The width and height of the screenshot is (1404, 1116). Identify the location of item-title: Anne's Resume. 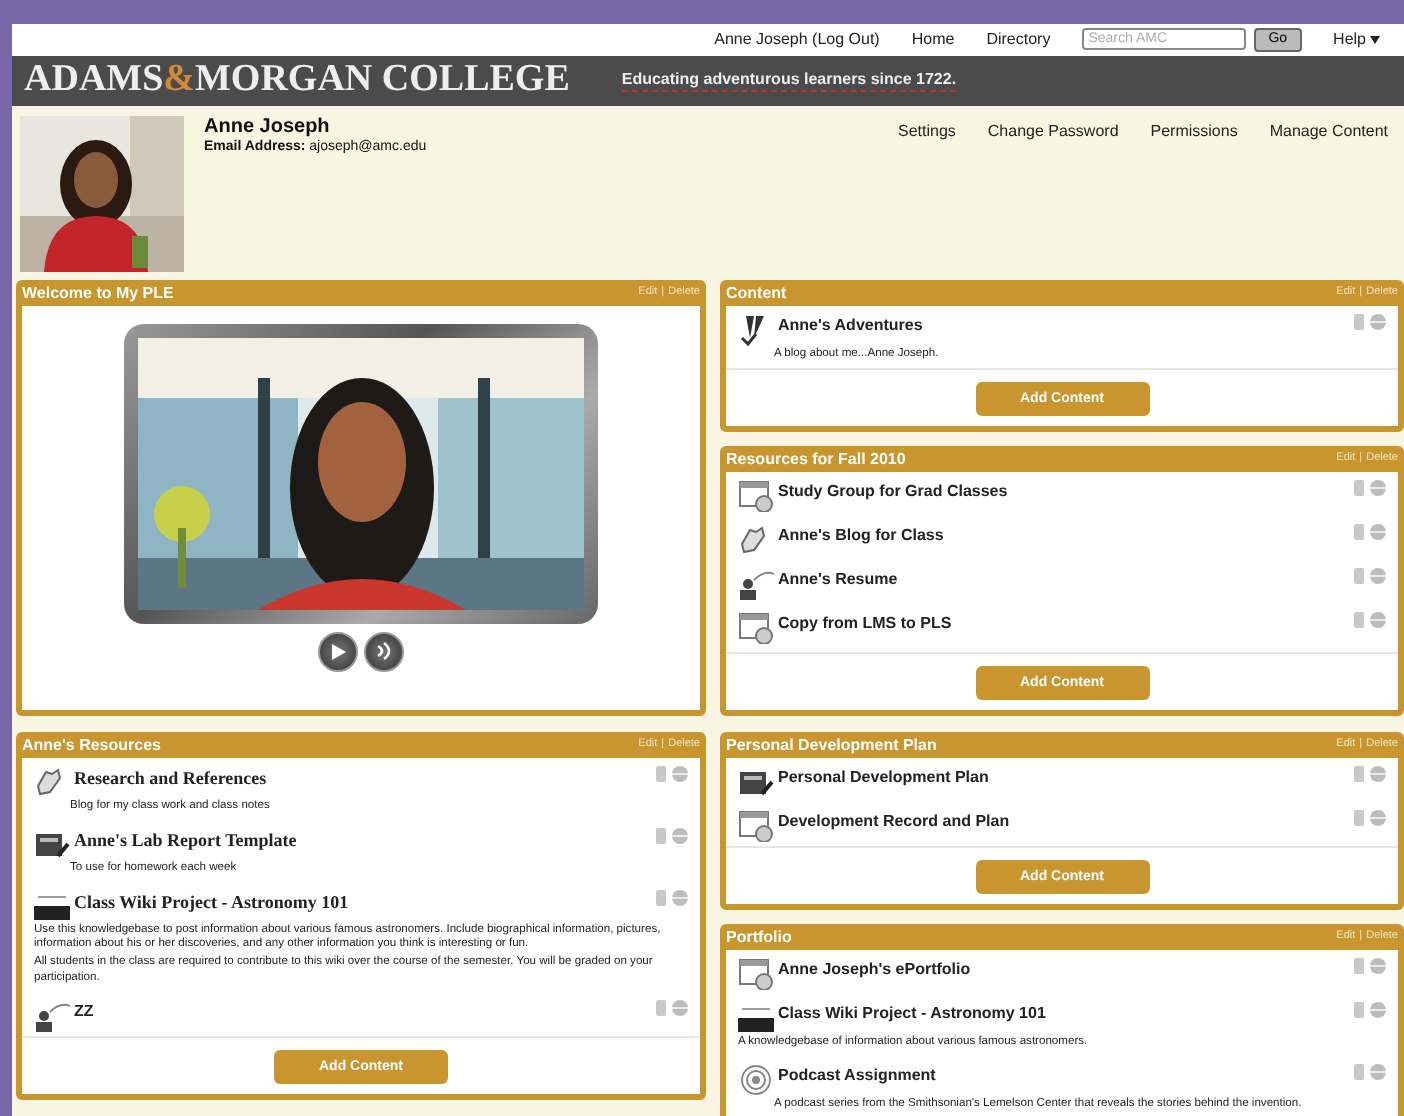
(1064, 577).